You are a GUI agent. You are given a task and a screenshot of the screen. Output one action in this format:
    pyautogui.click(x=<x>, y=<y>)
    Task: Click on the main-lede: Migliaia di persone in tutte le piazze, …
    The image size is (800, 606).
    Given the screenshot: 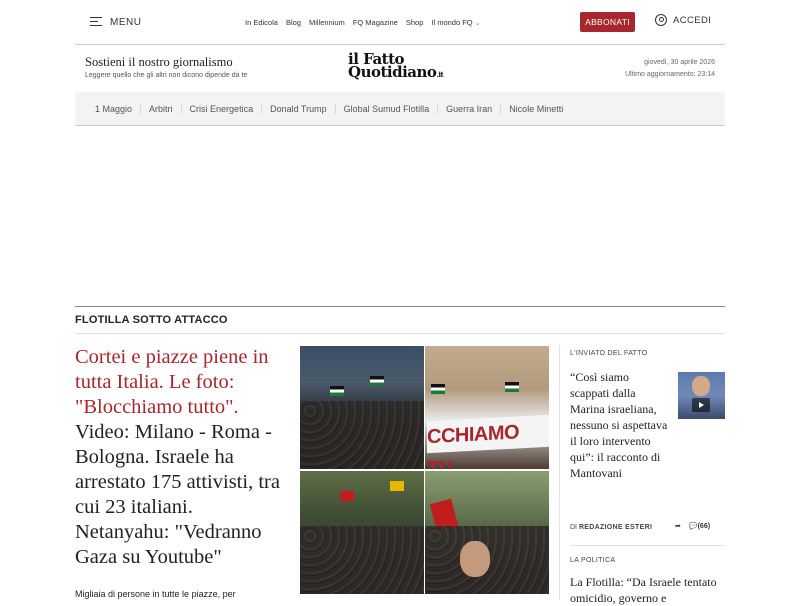 What is the action you would take?
    pyautogui.click(x=155, y=594)
    